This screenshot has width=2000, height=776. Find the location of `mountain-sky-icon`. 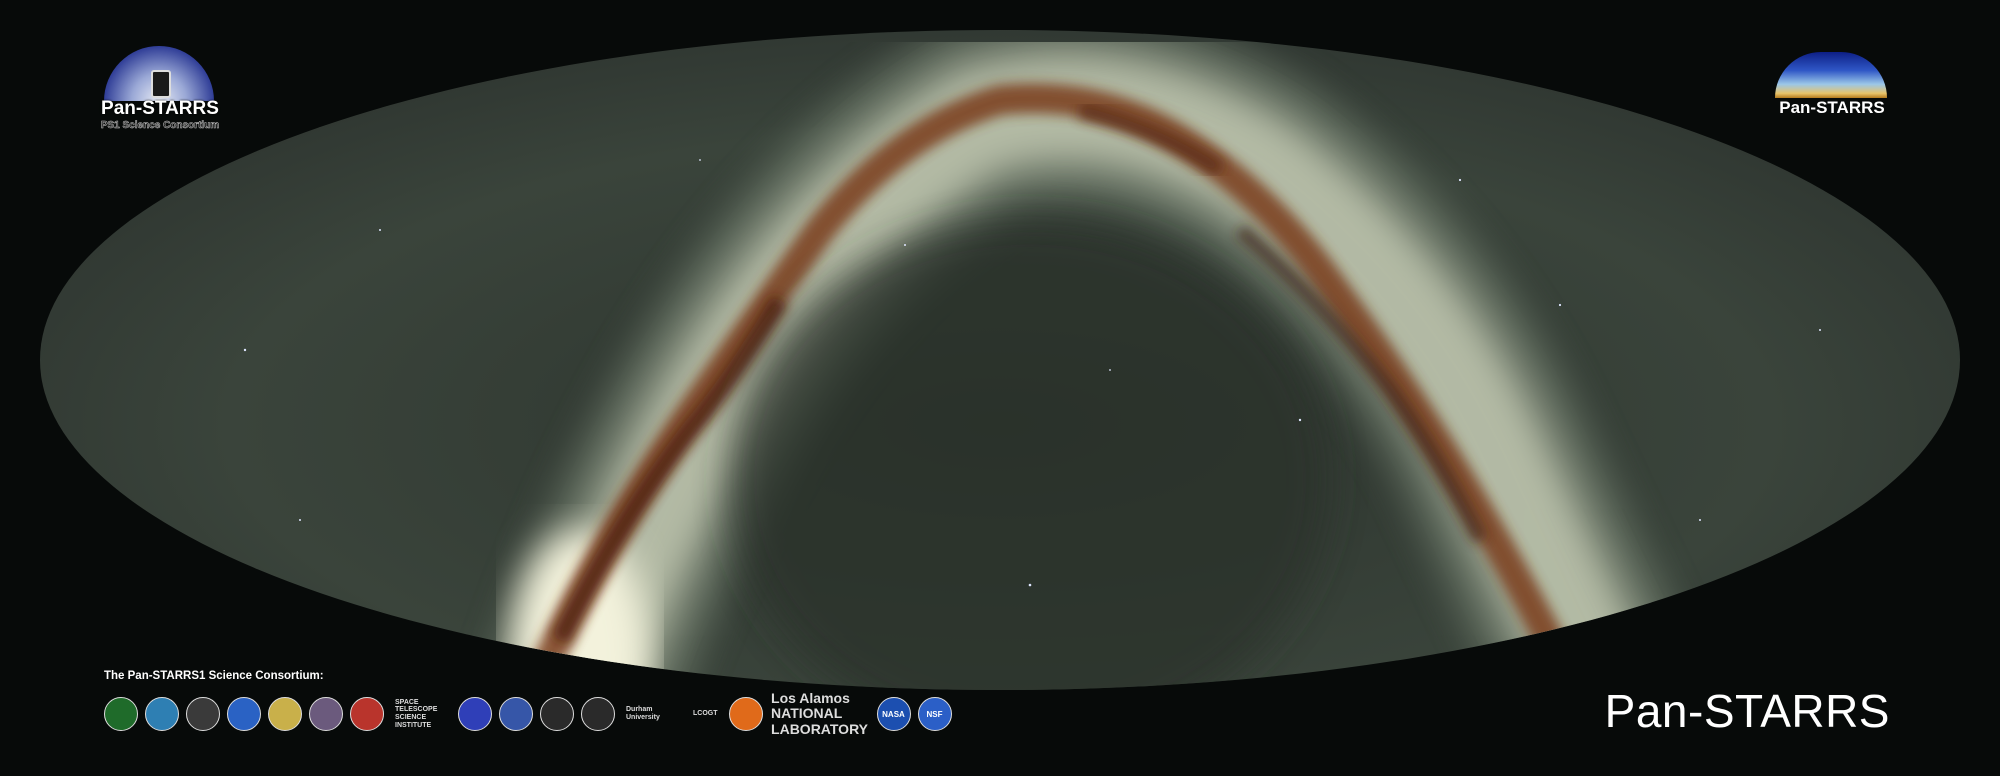

mountain-sky-icon is located at coordinates (1831, 75).